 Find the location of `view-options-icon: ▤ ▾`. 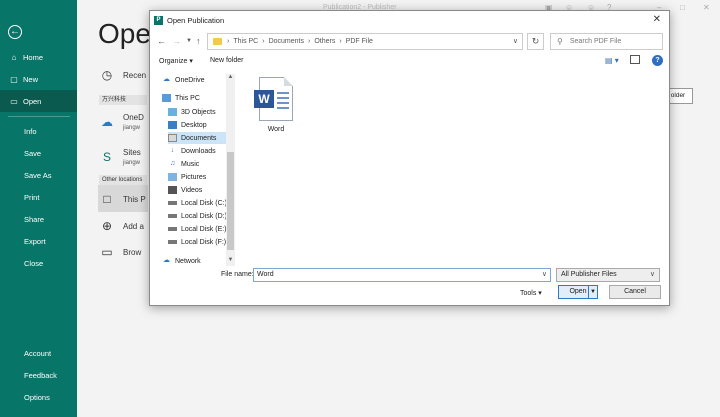

view-options-icon: ▤ ▾ is located at coordinates (612, 60).